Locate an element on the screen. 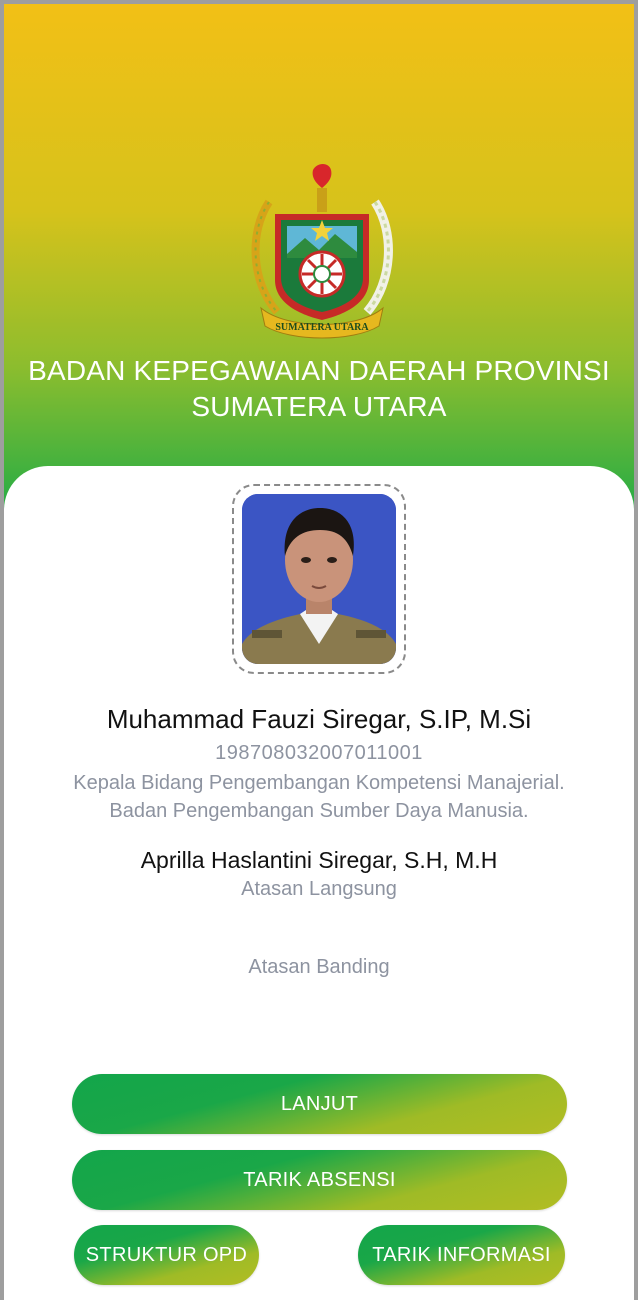 The image size is (638, 1300). pull-attendance-button: TARIK ABSENSI is located at coordinates (319, 1180).